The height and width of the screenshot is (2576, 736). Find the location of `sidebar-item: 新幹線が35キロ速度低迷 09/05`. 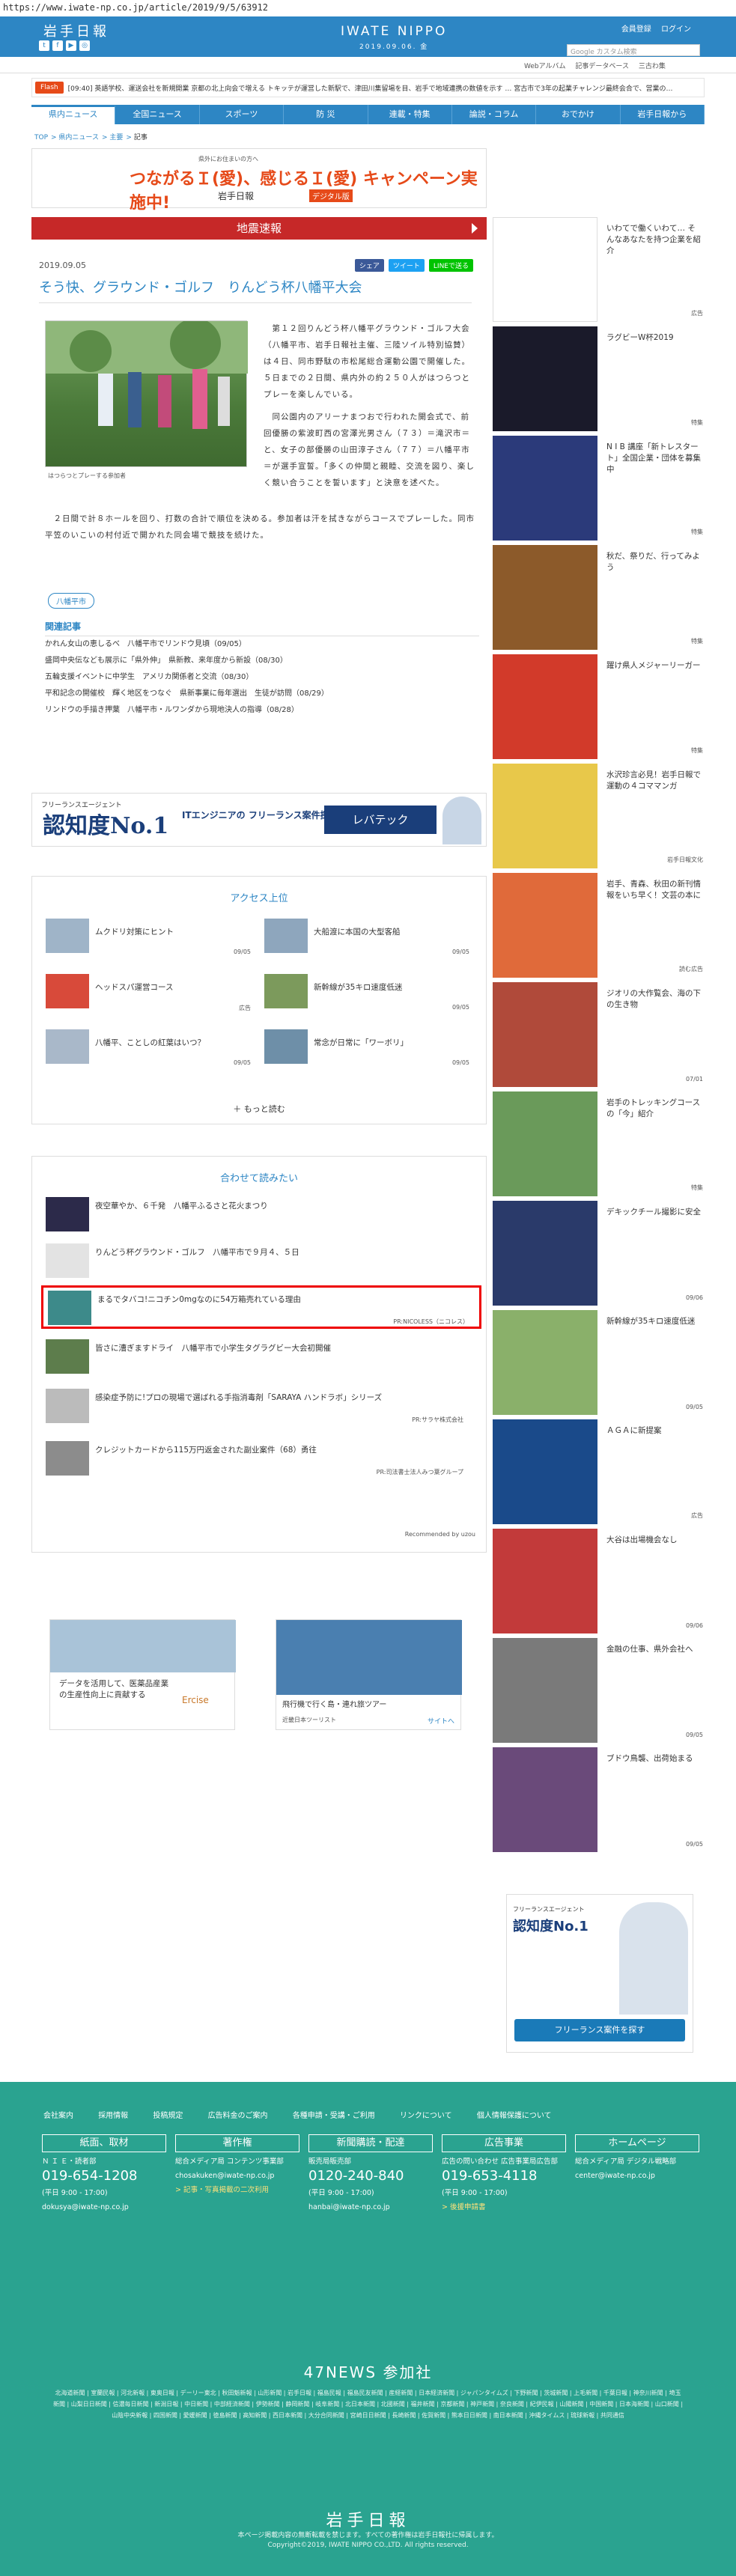

sidebar-item: 新幹線が35キロ速度低迷 09/05 is located at coordinates (601, 1362).